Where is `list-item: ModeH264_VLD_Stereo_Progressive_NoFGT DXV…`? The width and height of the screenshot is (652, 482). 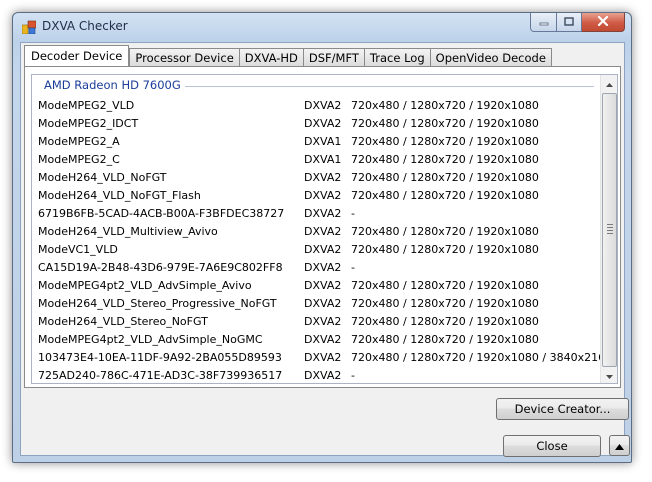 list-item: ModeH264_VLD_Stereo_Progressive_NoFGT DXV… is located at coordinates (318, 304).